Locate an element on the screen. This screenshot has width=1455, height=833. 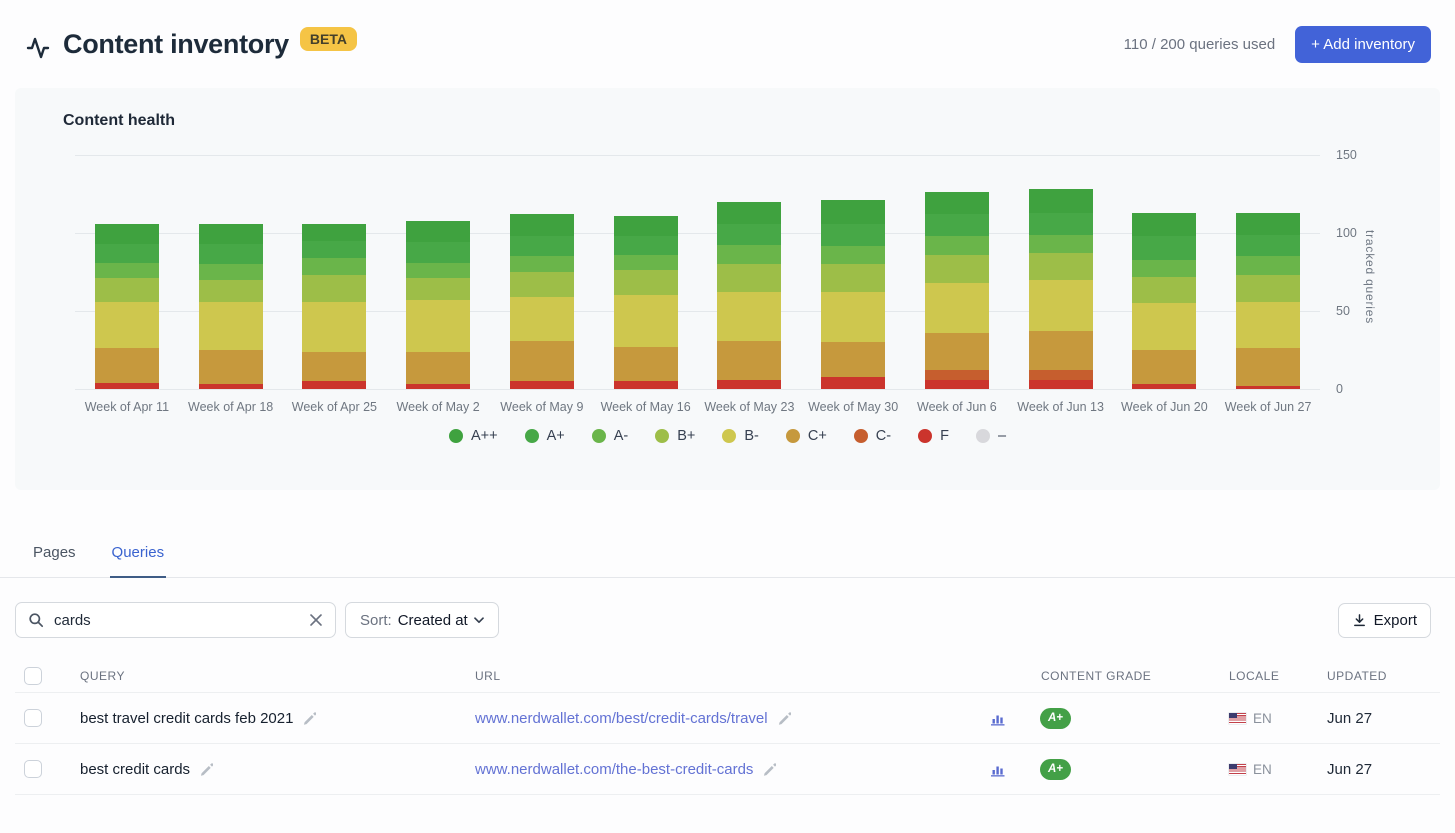
search-box is located at coordinates (175, 620).